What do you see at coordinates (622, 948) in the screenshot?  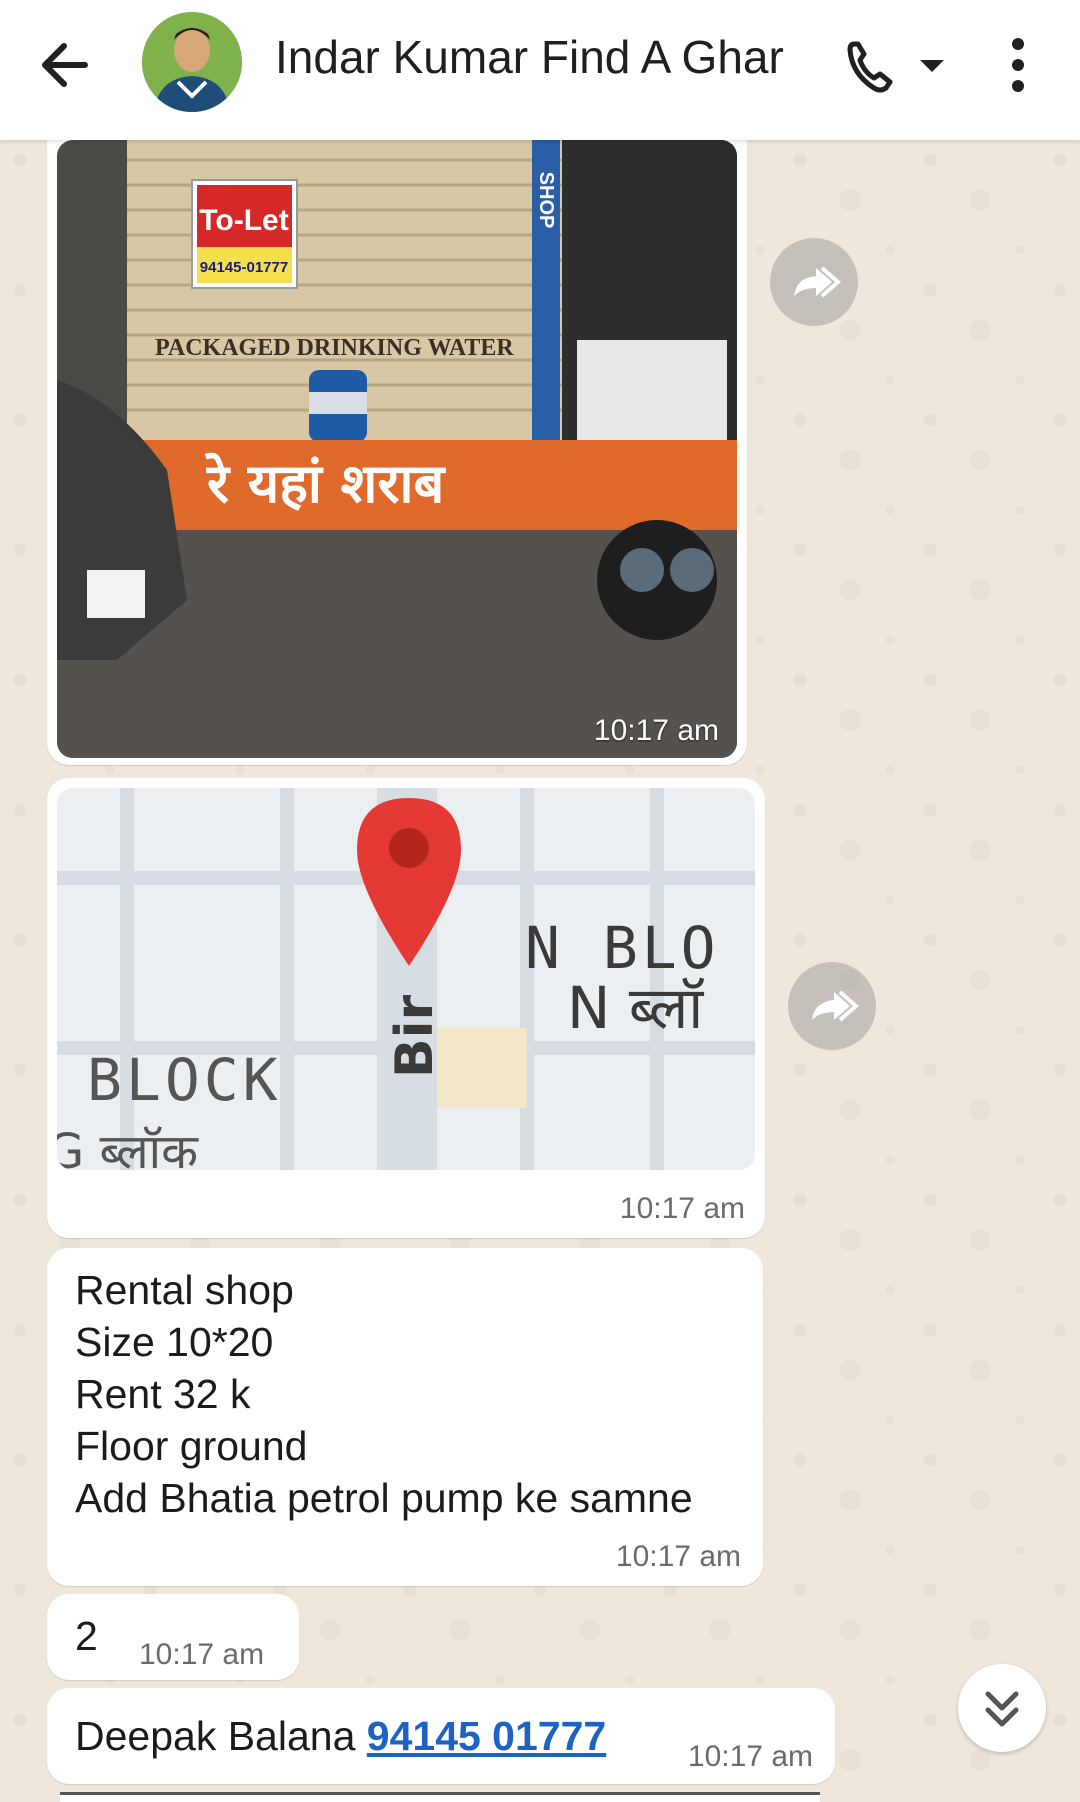 I see `map-label-n-block: N BLO` at bounding box center [622, 948].